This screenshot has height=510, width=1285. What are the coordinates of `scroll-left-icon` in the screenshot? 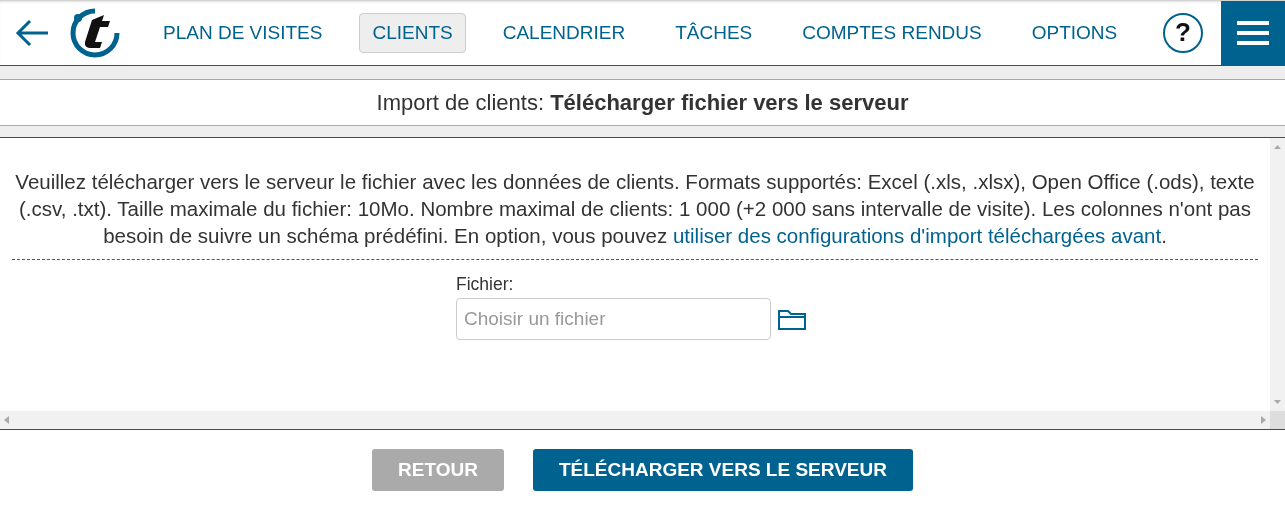 It's located at (7, 420).